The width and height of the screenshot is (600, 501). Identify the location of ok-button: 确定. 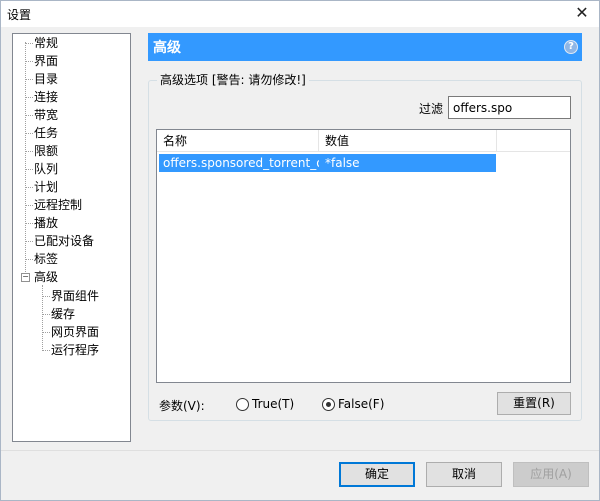
(377, 474).